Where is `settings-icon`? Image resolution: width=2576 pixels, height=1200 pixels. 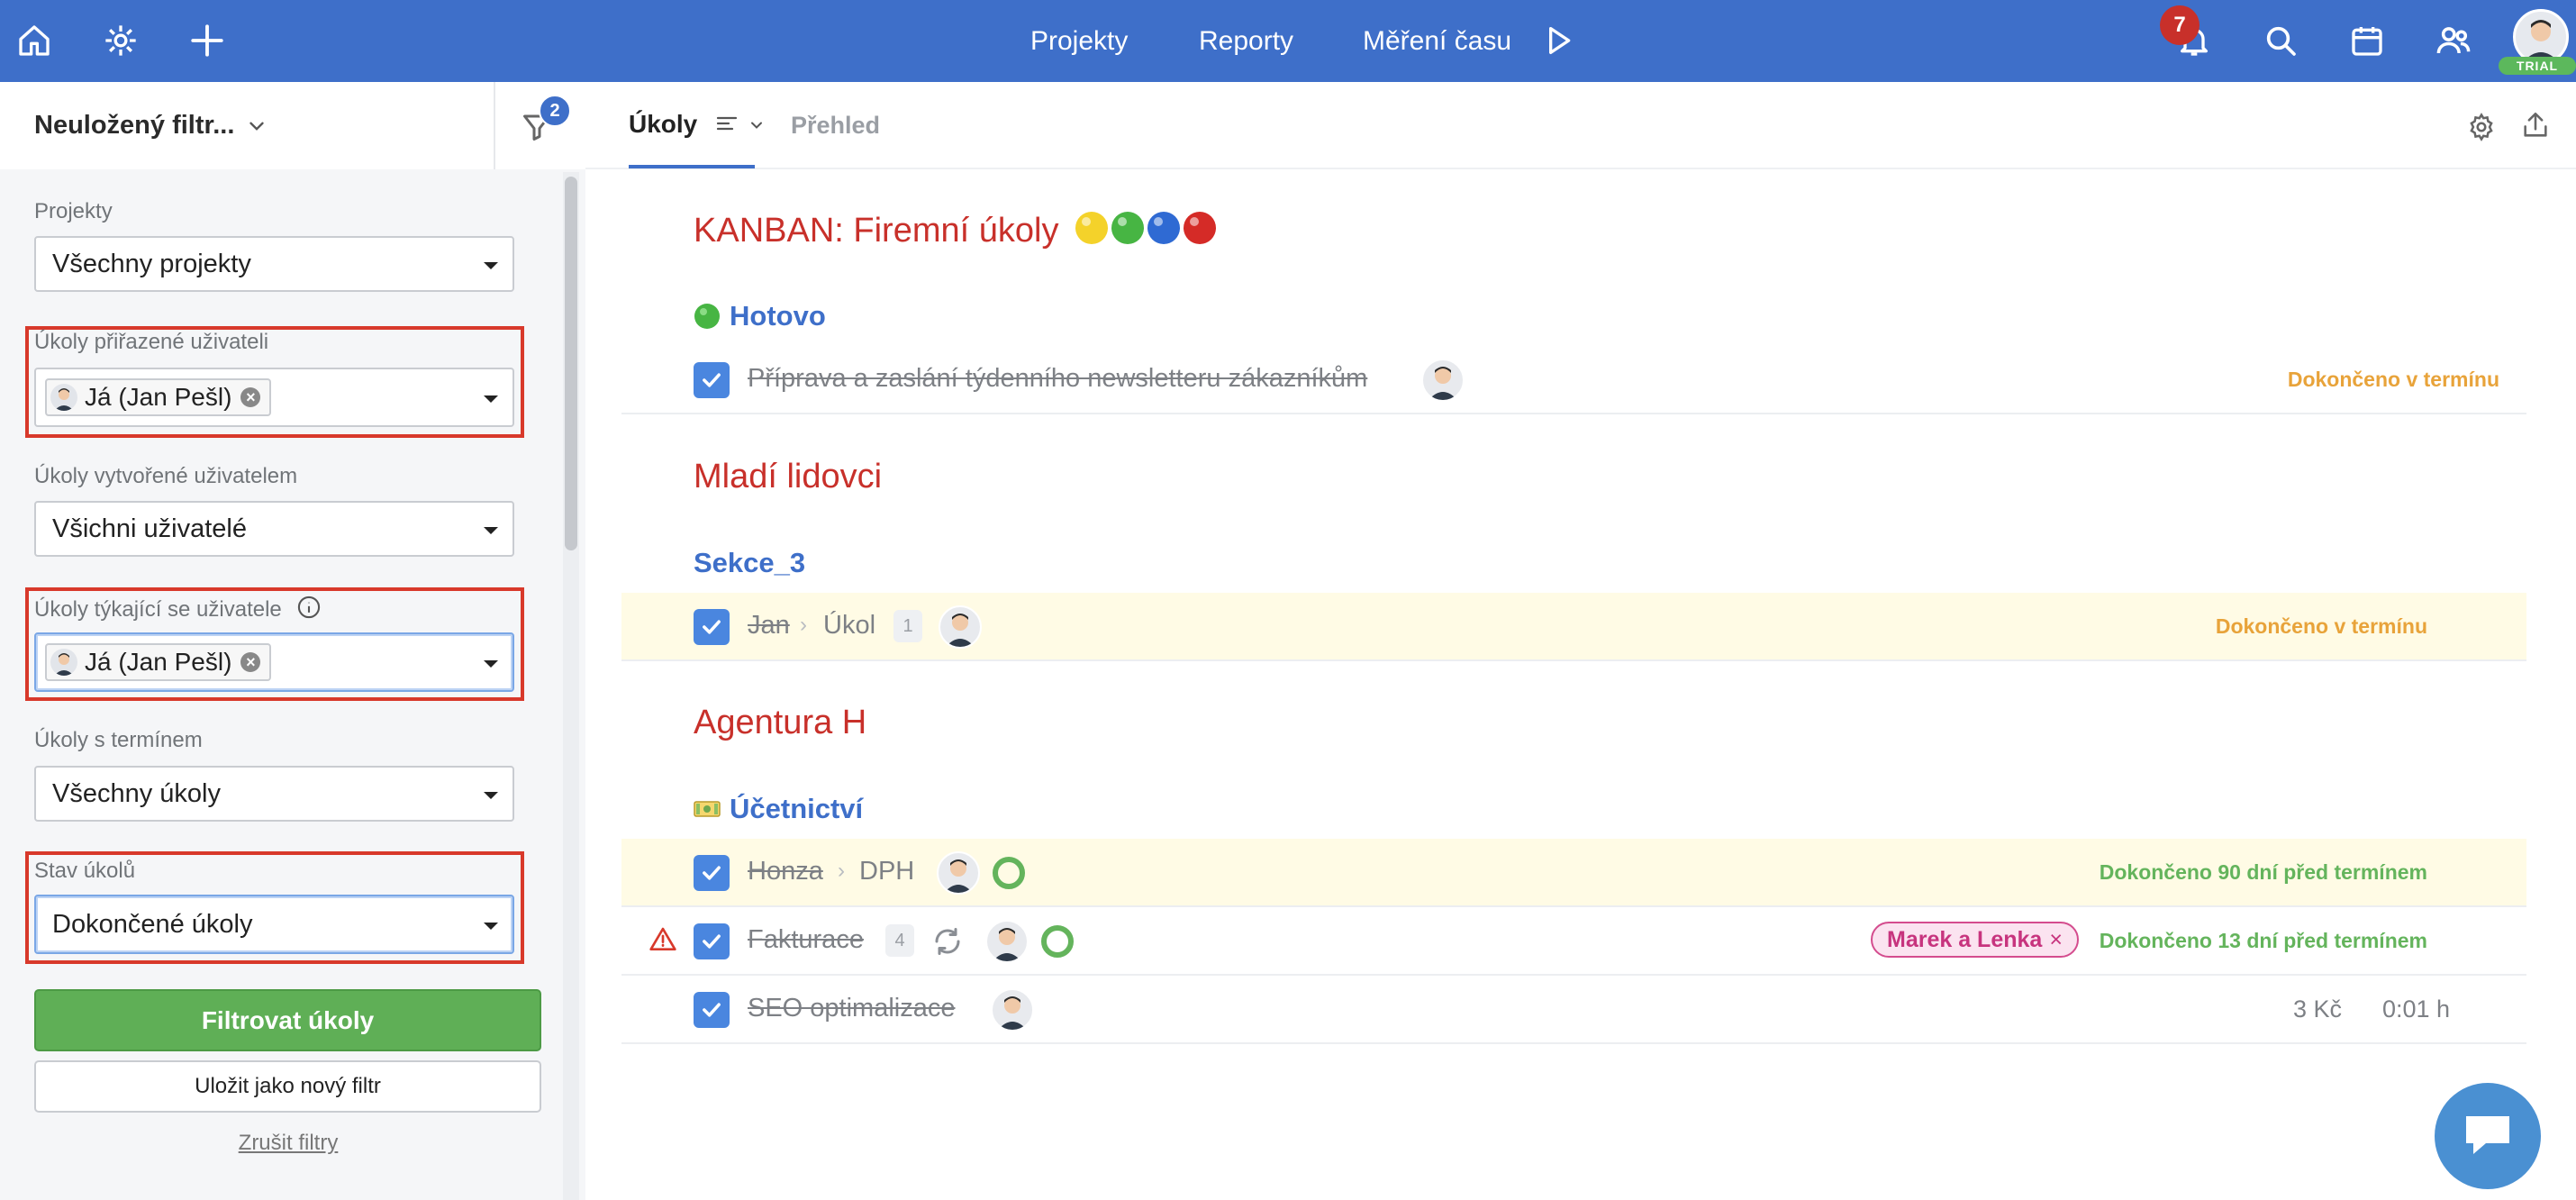
settings-icon is located at coordinates (120, 41).